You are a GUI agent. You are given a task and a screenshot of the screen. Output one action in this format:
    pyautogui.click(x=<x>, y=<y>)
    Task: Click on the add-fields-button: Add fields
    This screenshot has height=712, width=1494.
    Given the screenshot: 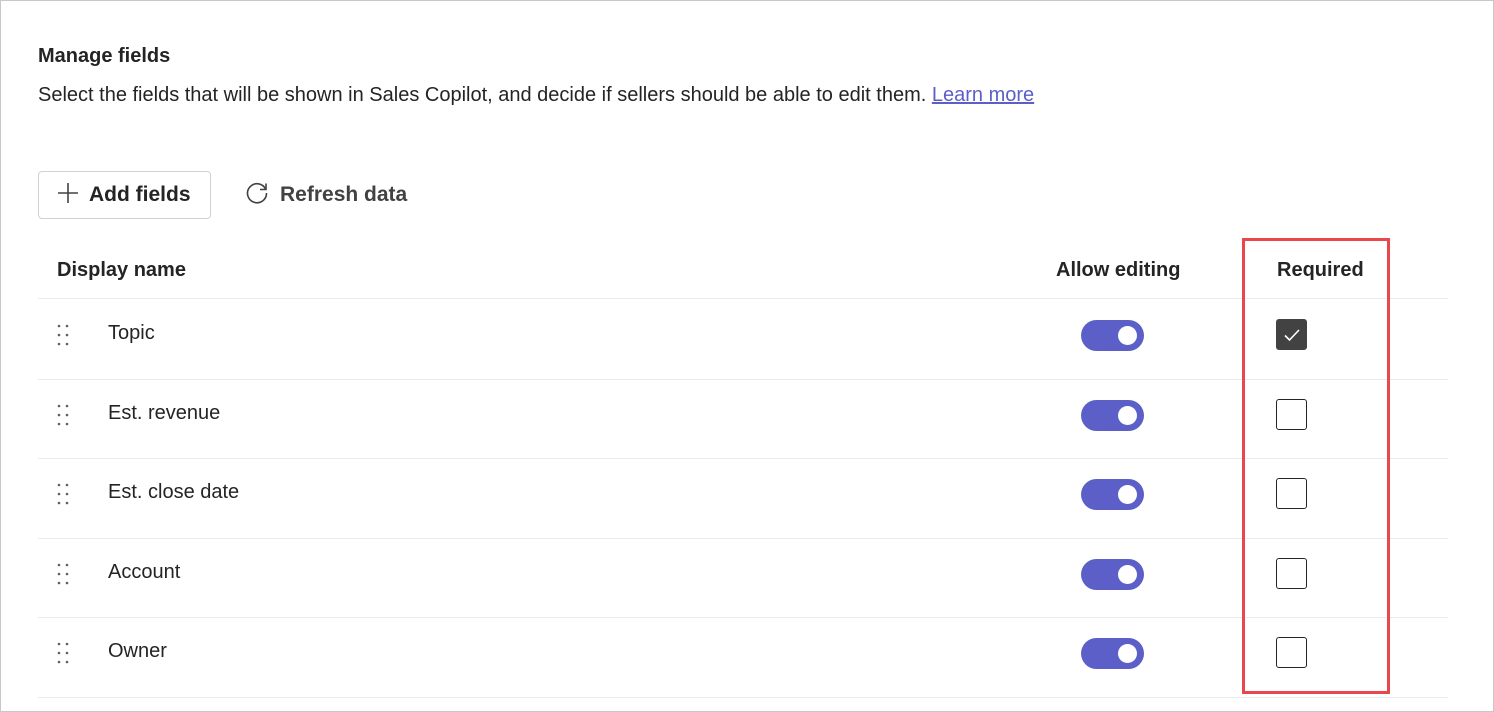 What is the action you would take?
    pyautogui.click(x=124, y=195)
    